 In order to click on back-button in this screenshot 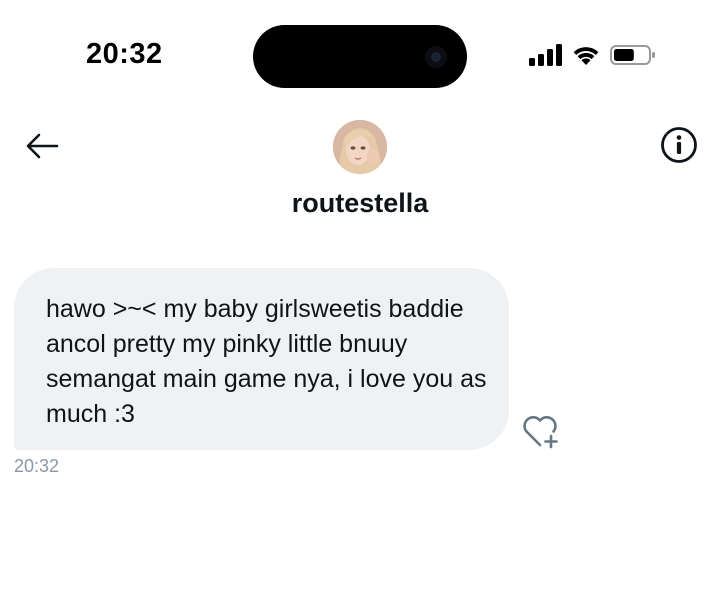, I will do `click(42, 146)`.